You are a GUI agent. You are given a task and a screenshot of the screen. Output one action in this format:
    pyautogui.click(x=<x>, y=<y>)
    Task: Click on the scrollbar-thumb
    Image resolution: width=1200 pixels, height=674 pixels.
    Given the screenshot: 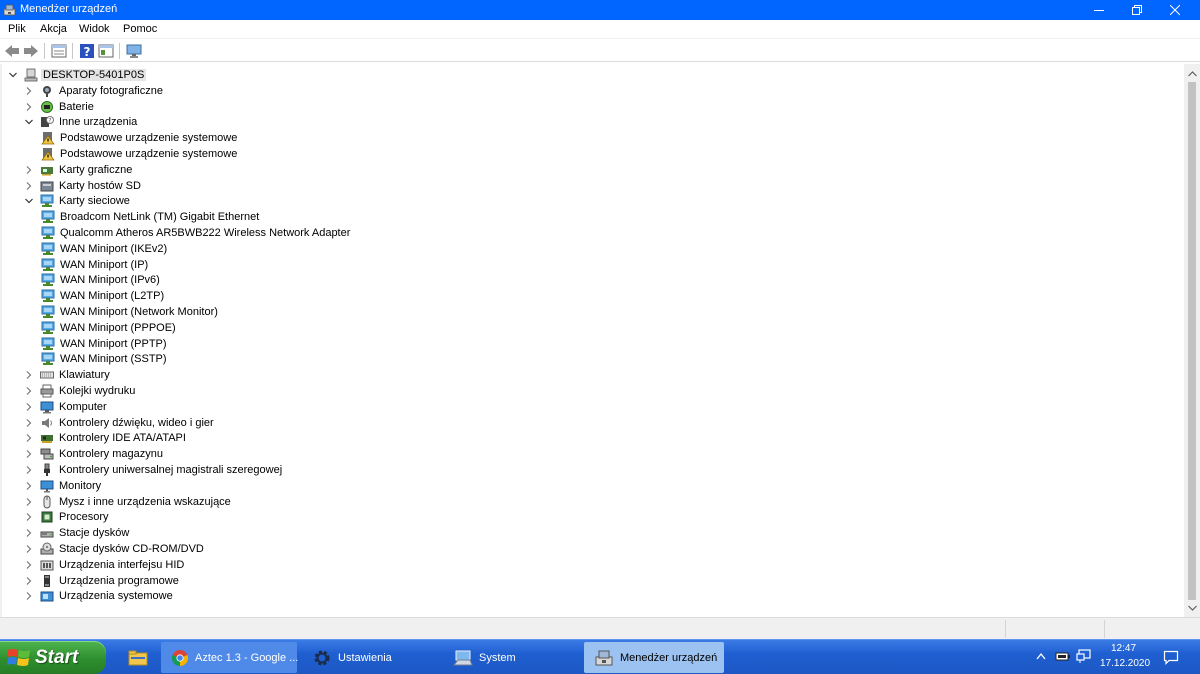 What is the action you would take?
    pyautogui.click(x=1192, y=341)
    